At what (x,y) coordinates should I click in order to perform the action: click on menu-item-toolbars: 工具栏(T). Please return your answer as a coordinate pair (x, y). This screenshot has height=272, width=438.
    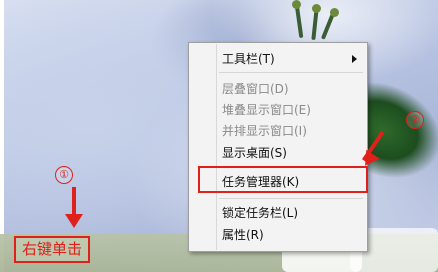
    Looking at the image, I should click on (248, 59).